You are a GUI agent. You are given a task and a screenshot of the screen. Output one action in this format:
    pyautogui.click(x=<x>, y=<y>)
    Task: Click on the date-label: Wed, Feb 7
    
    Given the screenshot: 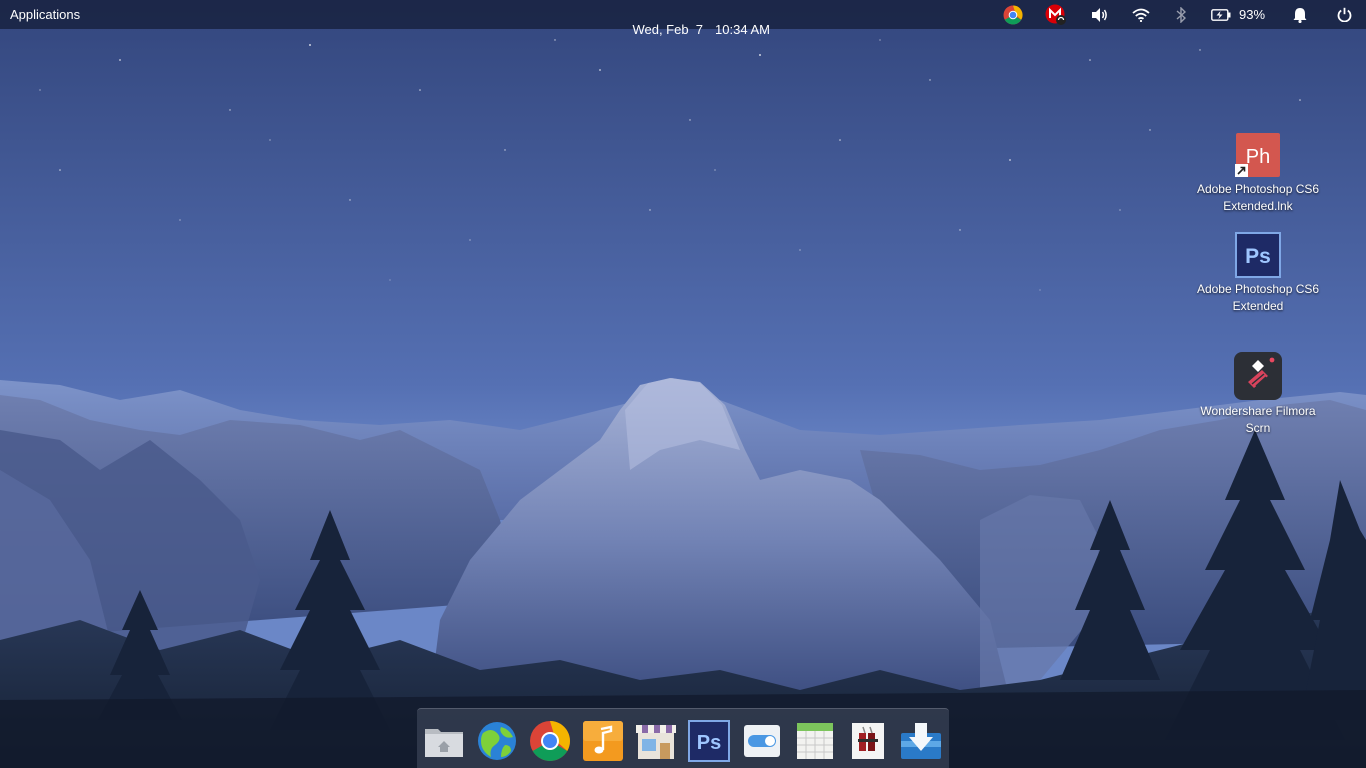 What is the action you would take?
    pyautogui.click(x=668, y=29)
    